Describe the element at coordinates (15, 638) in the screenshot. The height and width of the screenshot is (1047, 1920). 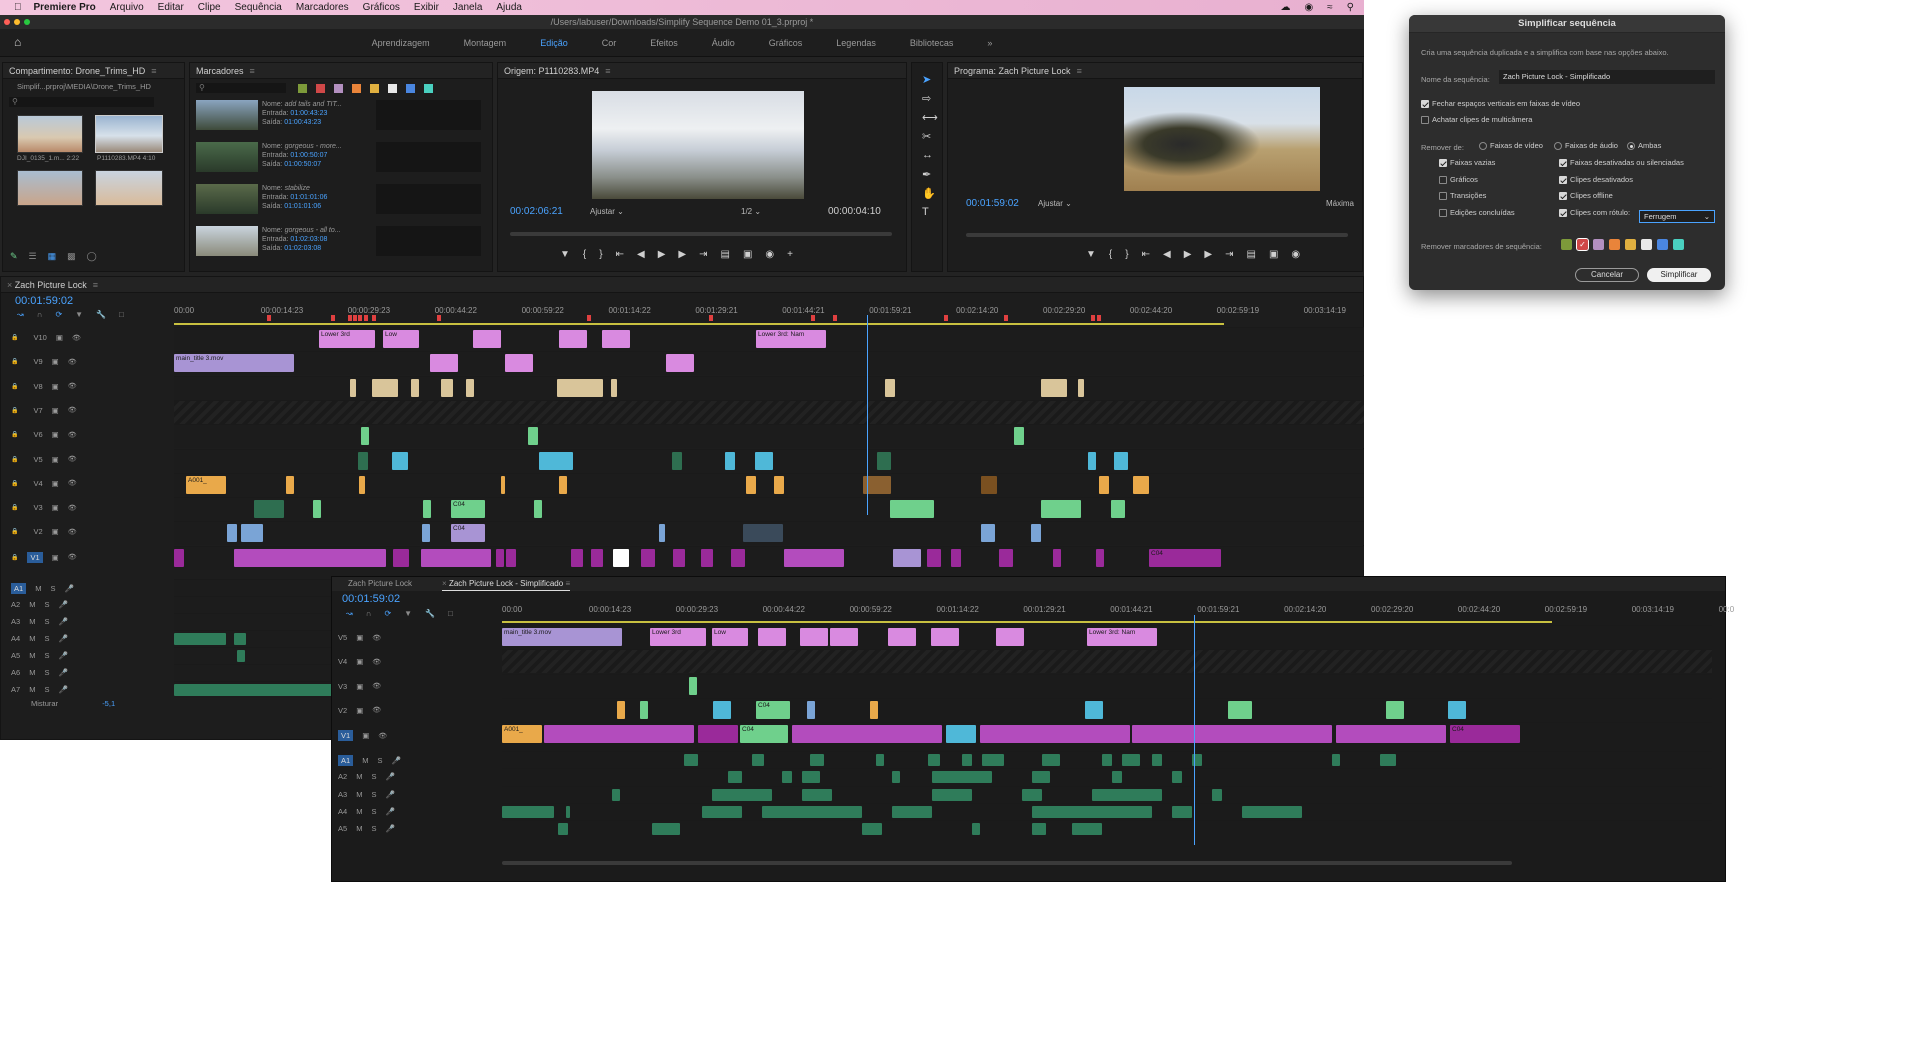
I see `track-label: A4` at that location.